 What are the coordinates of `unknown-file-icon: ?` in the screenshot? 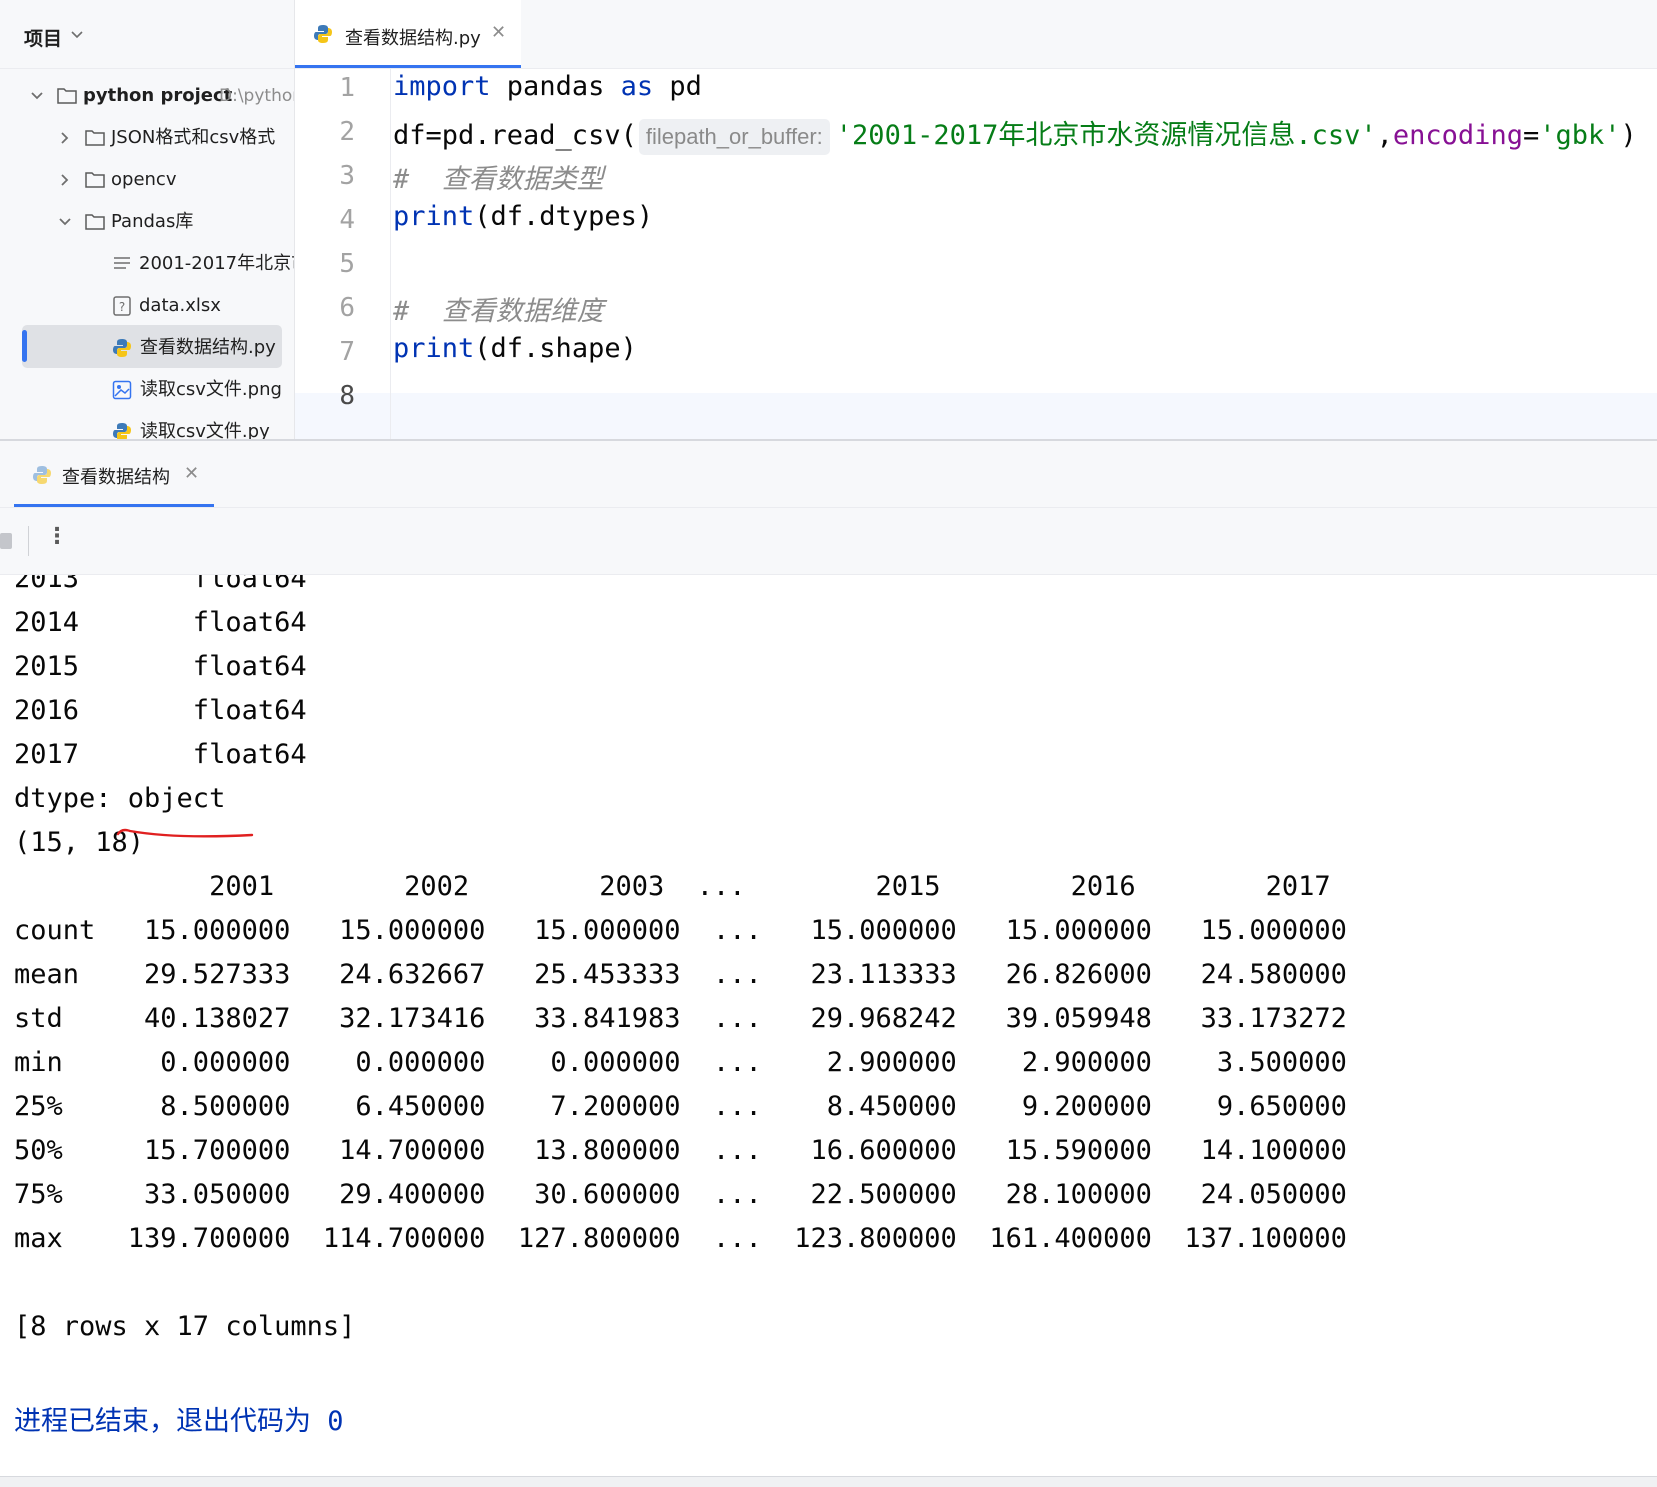 It's located at (122, 306).